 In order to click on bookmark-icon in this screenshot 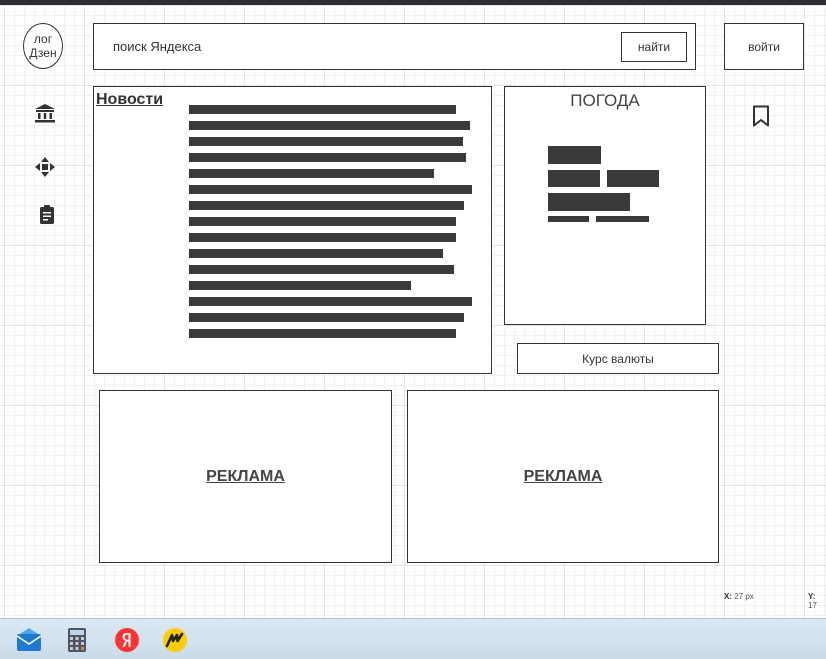, I will do `click(761, 116)`.